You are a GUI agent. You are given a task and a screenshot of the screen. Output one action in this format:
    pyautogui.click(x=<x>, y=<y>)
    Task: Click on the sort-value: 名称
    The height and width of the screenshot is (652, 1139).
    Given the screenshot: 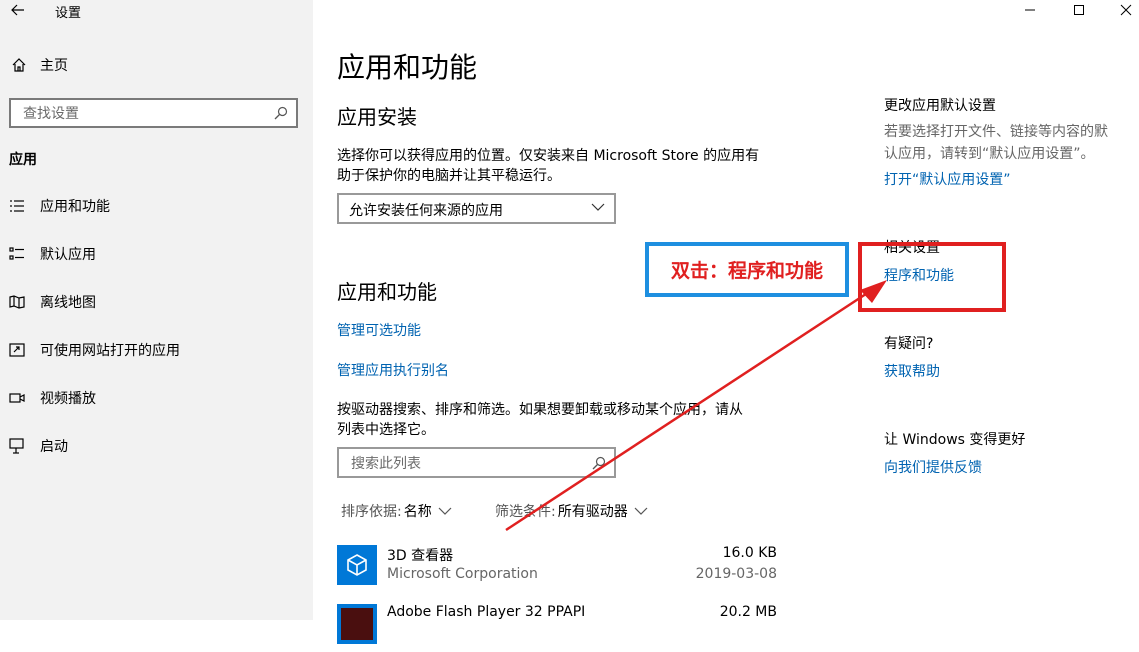 What is the action you would take?
    pyautogui.click(x=417, y=512)
    